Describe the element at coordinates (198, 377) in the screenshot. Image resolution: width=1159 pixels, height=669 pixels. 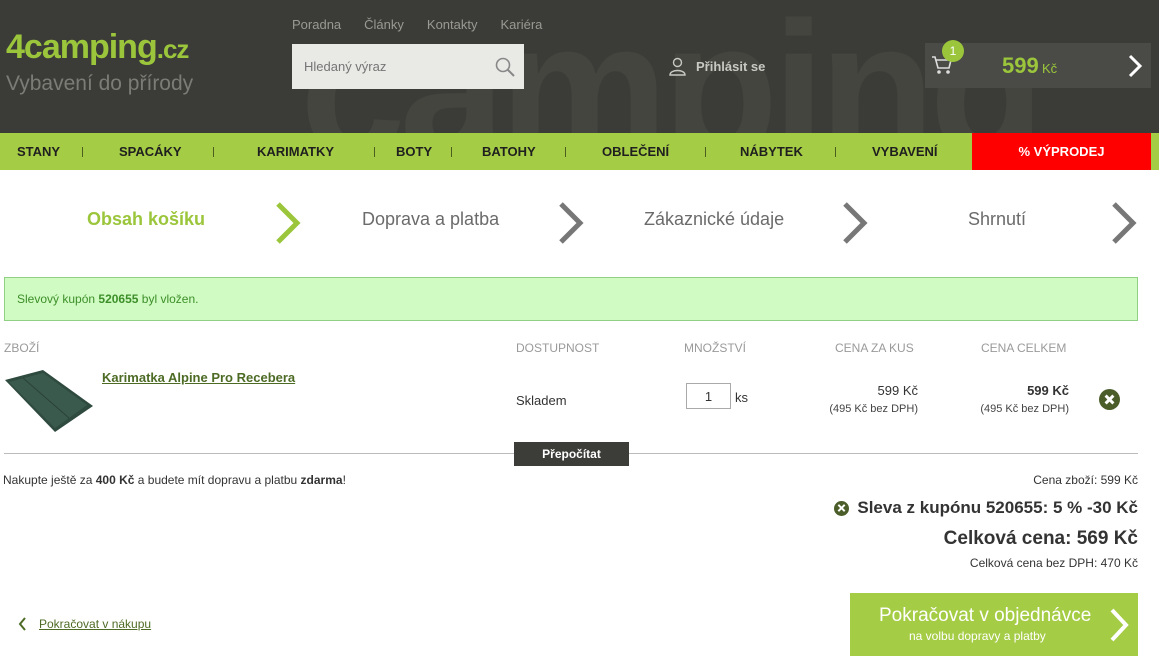
I see `product-name-link: Karimatka Alpine Pro Recebera` at that location.